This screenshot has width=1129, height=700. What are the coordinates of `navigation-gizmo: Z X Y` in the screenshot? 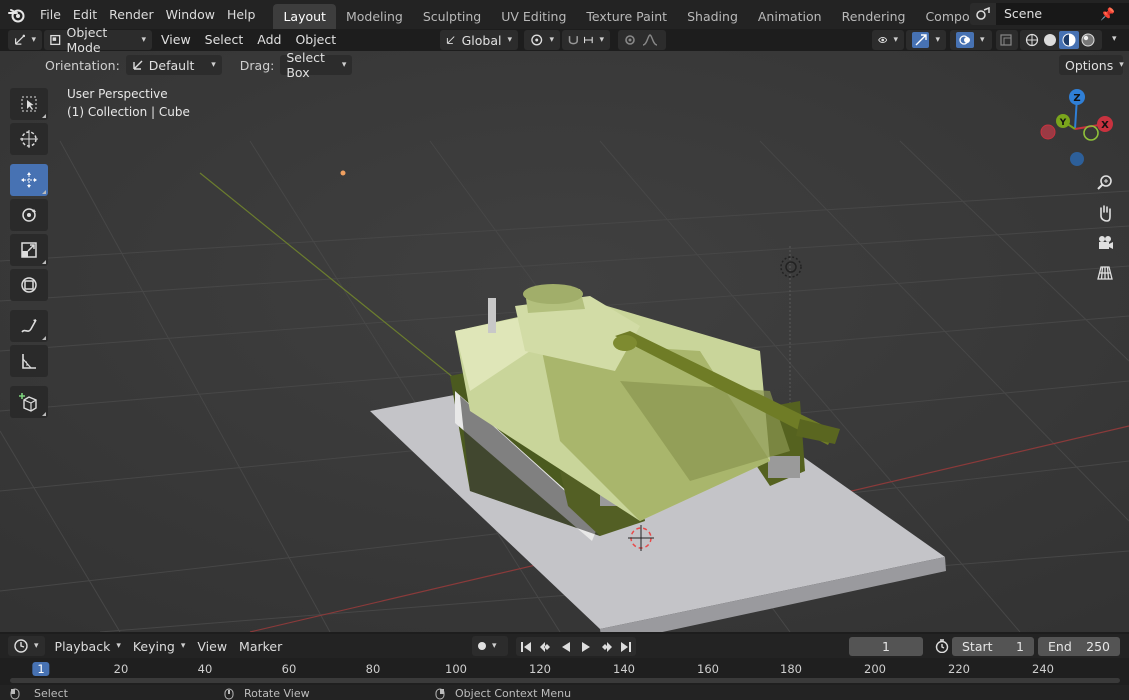 It's located at (1075, 127).